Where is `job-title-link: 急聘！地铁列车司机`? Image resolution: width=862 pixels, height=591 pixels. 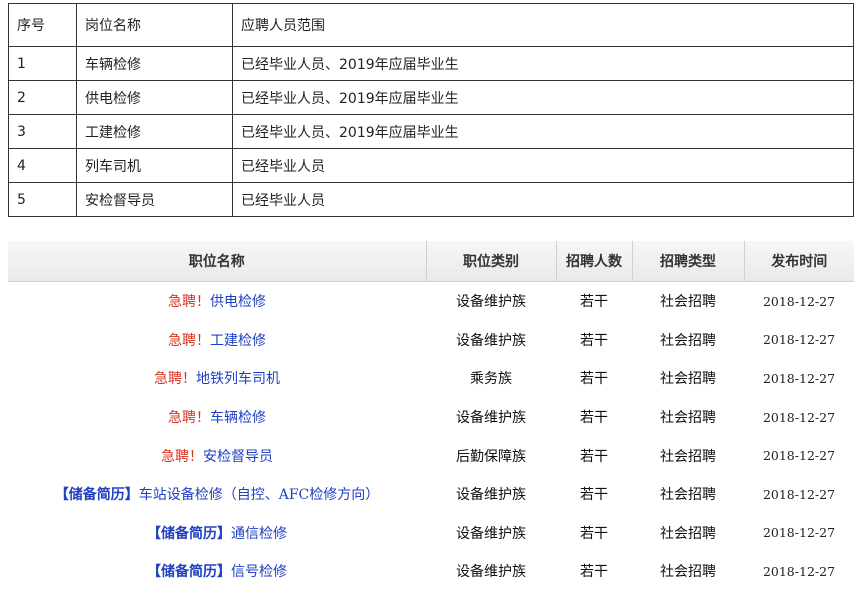 job-title-link: 急聘！地铁列车司机 is located at coordinates (217, 378).